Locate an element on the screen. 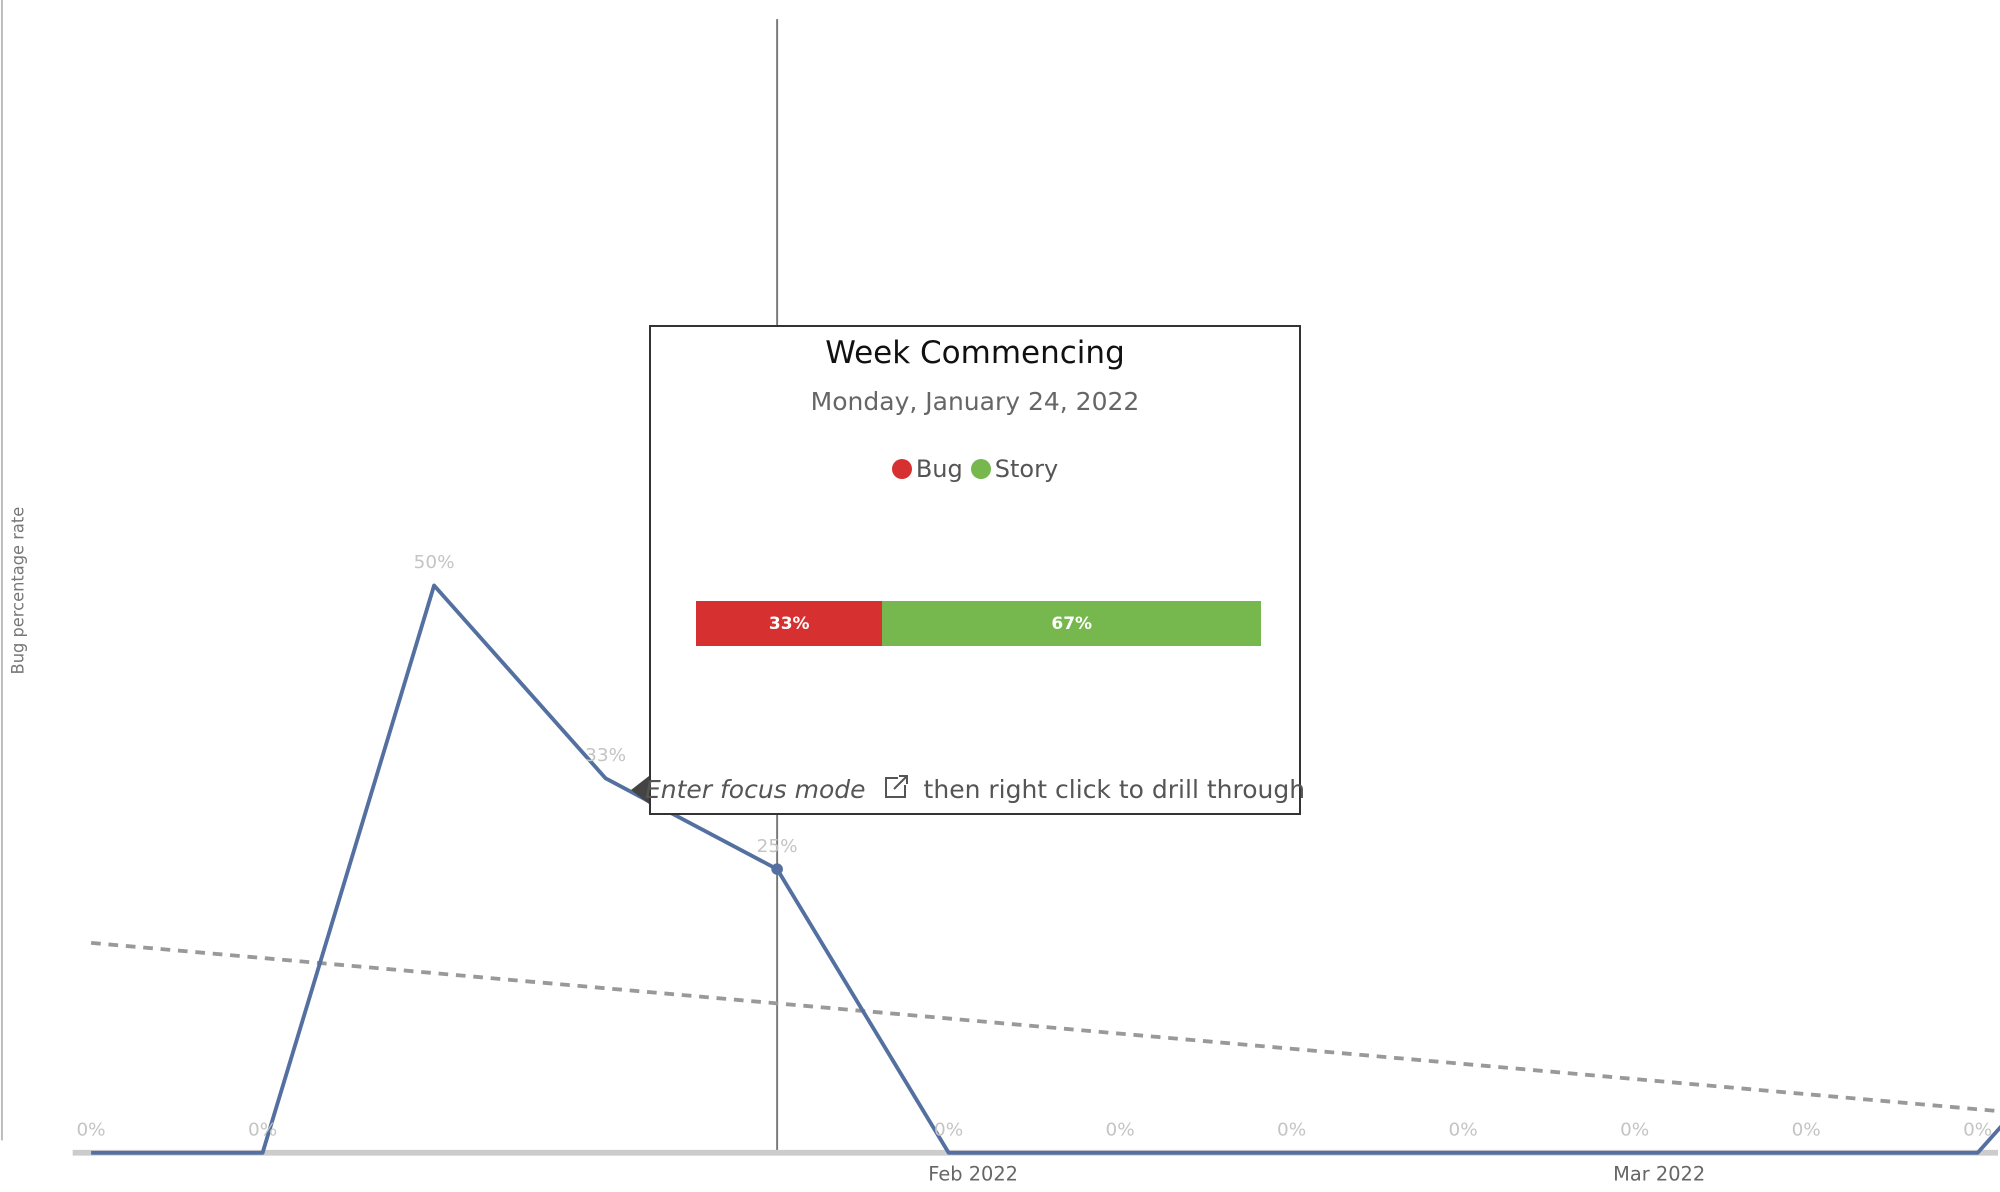 This screenshot has width=2000, height=1192. legend-item-bug: Bug is located at coordinates (927, 469).